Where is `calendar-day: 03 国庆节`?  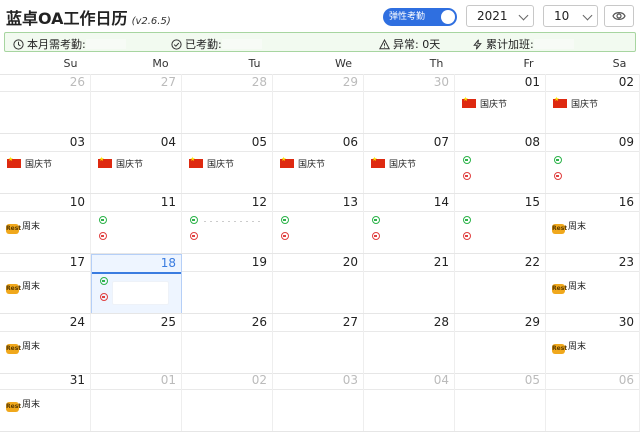 calendar-day: 03 国庆节 is located at coordinates (45, 164).